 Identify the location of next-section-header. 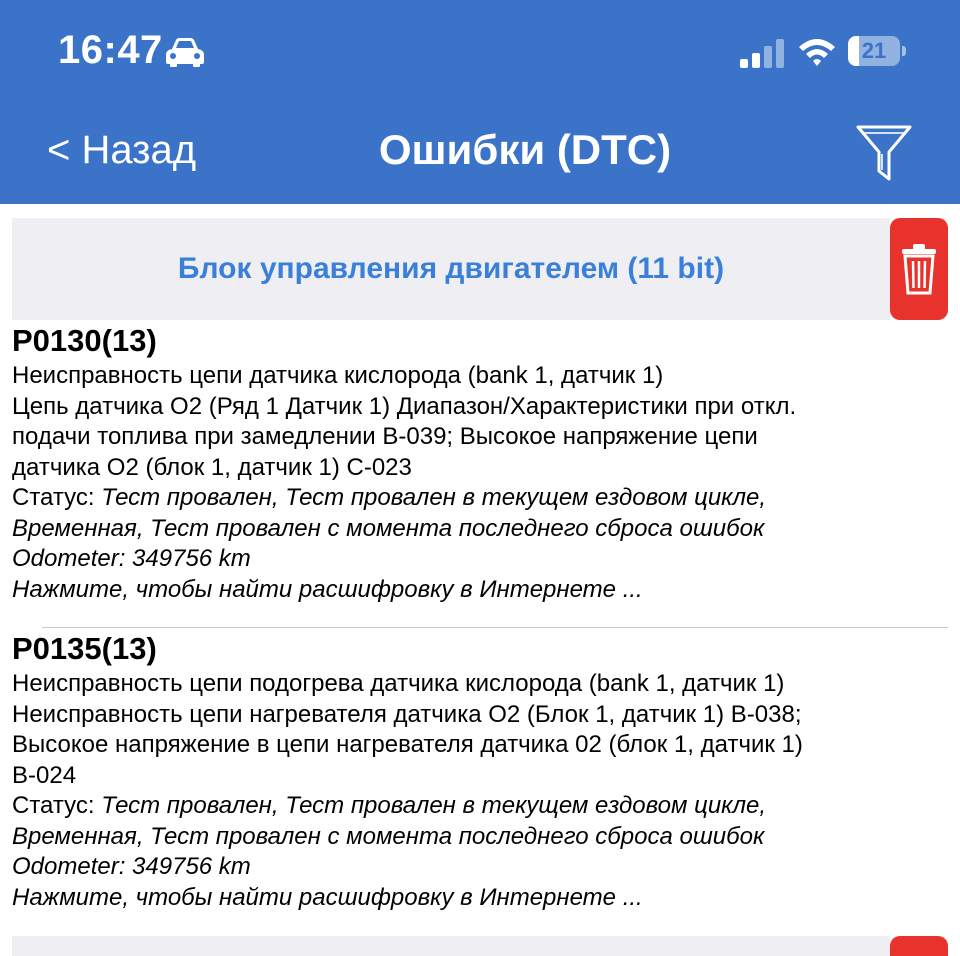
(451, 946).